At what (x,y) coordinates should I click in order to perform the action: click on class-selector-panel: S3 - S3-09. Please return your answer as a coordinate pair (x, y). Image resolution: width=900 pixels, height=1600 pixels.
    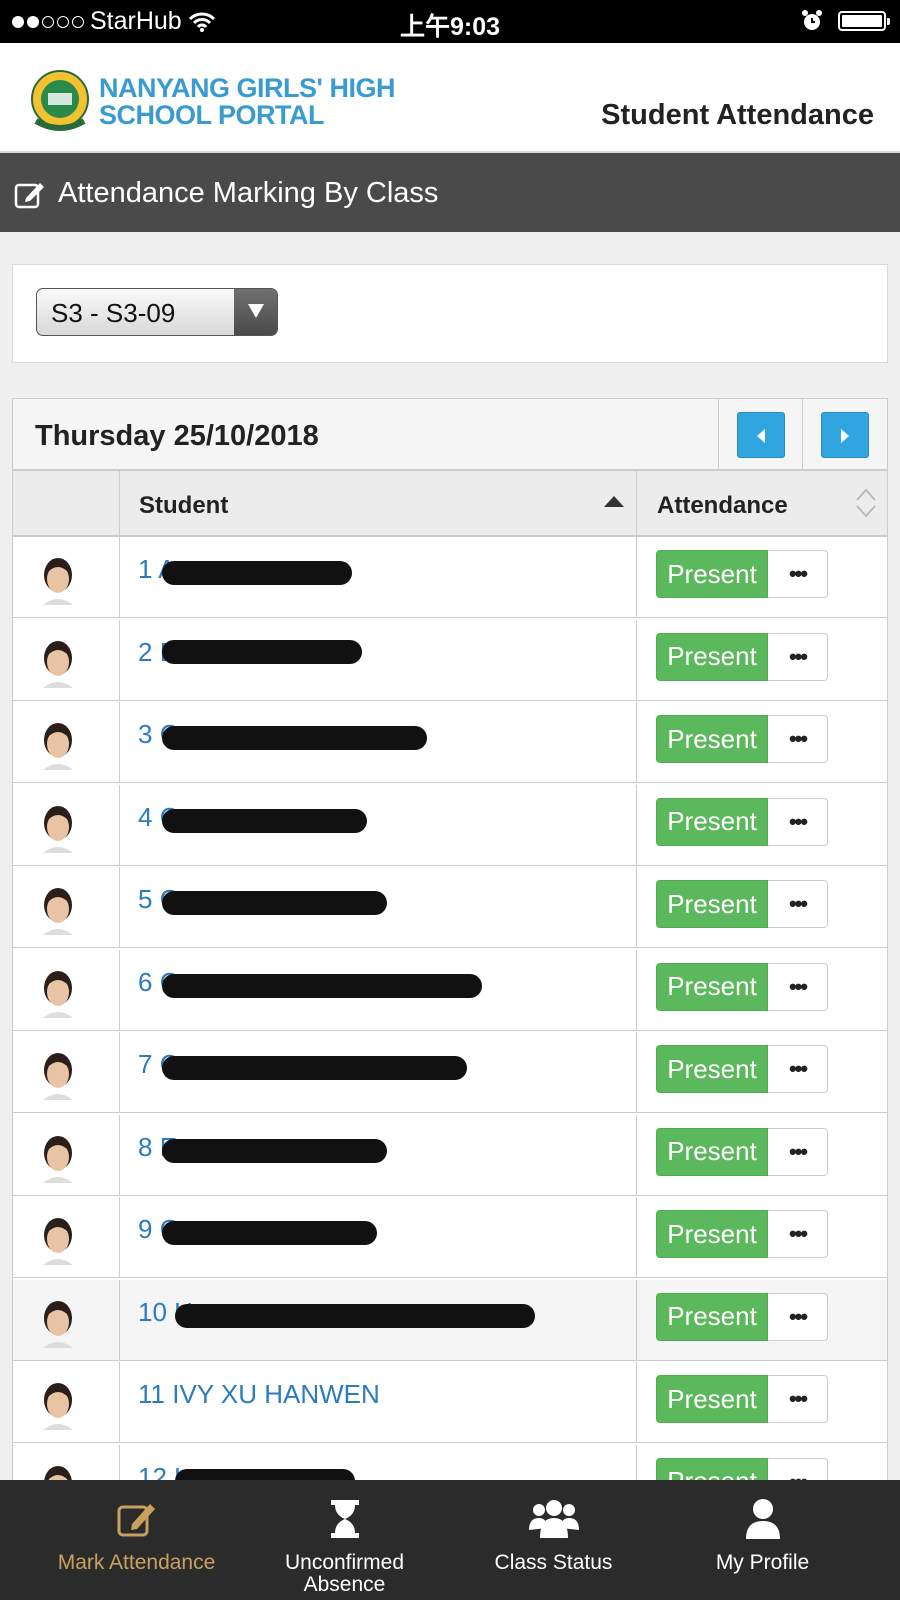
    Looking at the image, I should click on (450, 313).